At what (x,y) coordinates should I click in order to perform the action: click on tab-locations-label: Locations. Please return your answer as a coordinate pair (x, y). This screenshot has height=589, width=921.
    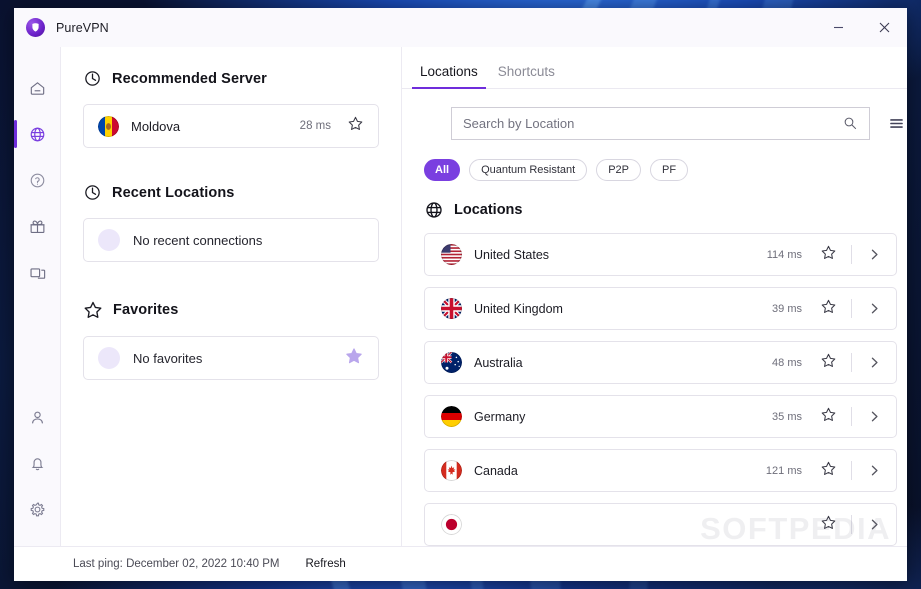
    Looking at the image, I should click on (449, 71).